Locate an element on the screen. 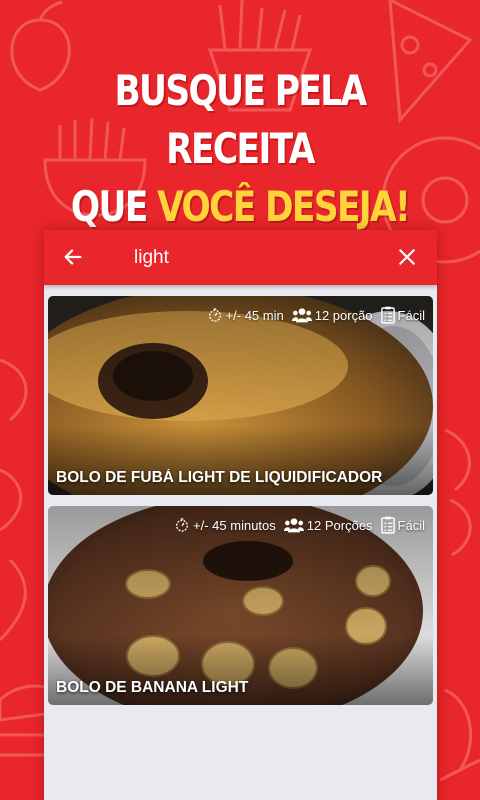 The width and height of the screenshot is (480, 800). promo-line-2-highlight: VOCÊ DESEJA! is located at coordinates (284, 206).